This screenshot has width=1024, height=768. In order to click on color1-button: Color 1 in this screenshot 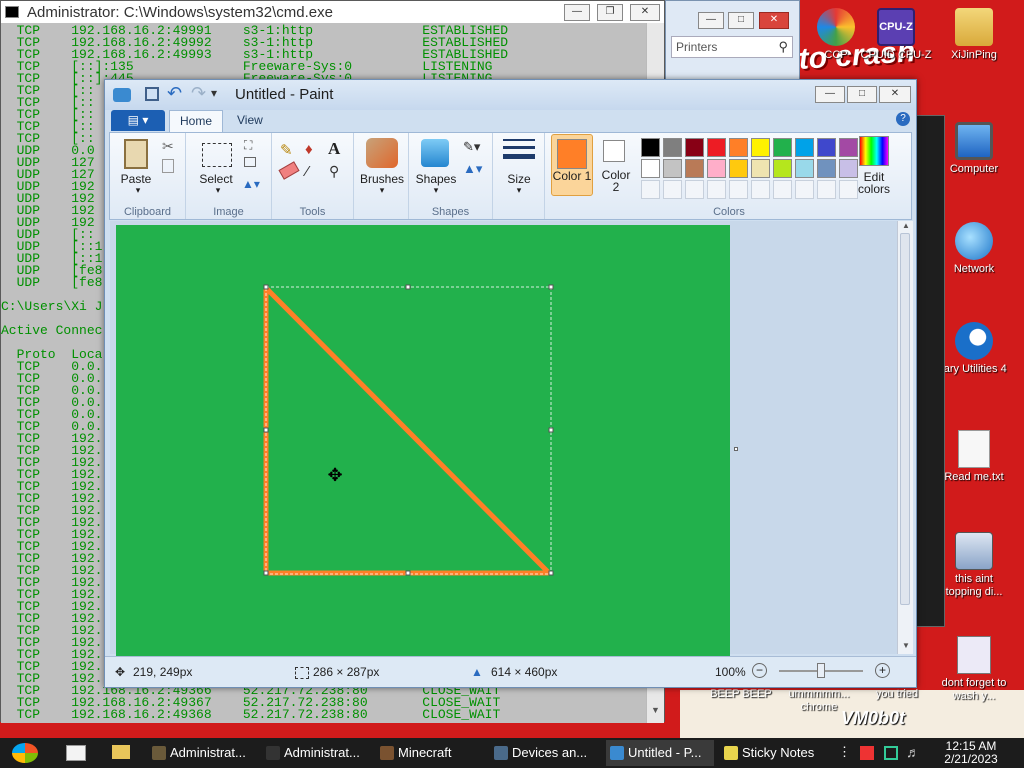, I will do `click(572, 165)`.